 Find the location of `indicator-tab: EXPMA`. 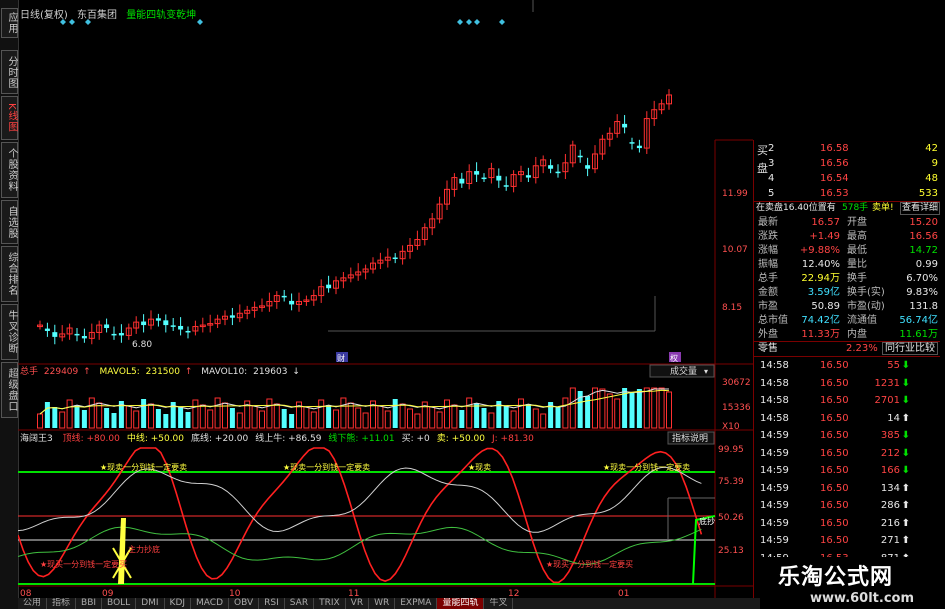

indicator-tab: EXPMA is located at coordinates (416, 603).